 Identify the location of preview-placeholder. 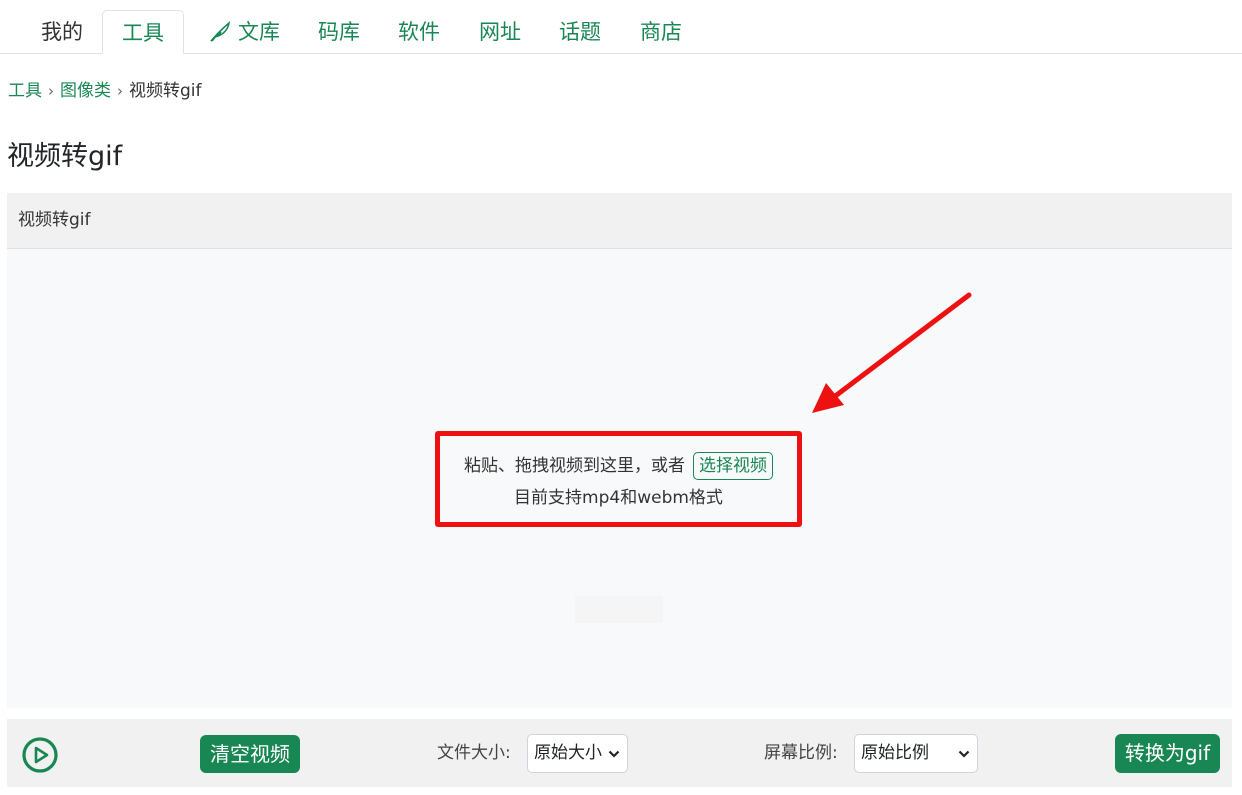
(619, 609).